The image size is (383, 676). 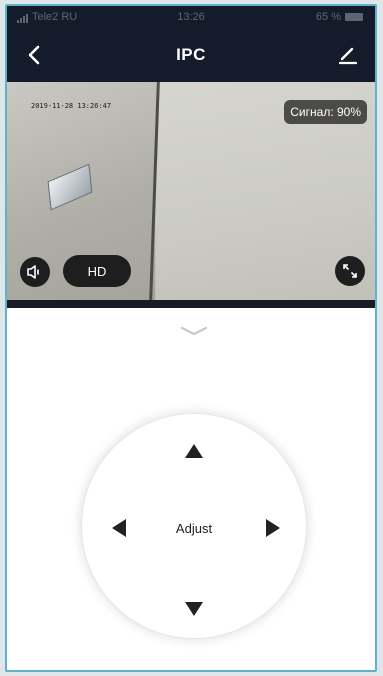 I want to click on triangle-right-icon, so click(x=273, y=528).